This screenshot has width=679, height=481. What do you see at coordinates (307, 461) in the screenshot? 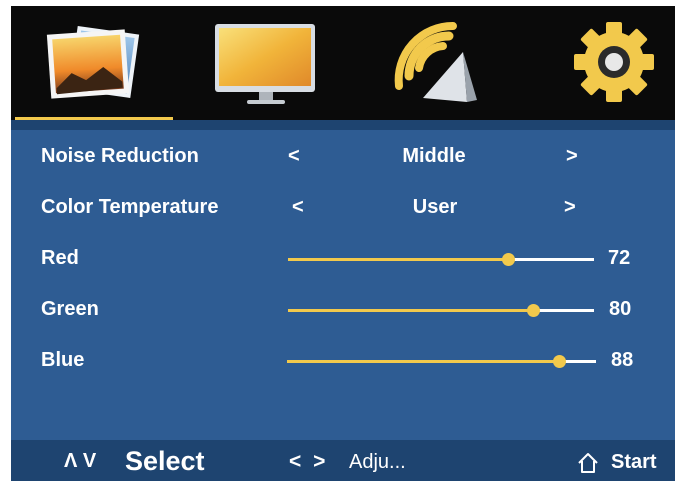
I see `left-right-arrows-icon: < >` at bounding box center [307, 461].